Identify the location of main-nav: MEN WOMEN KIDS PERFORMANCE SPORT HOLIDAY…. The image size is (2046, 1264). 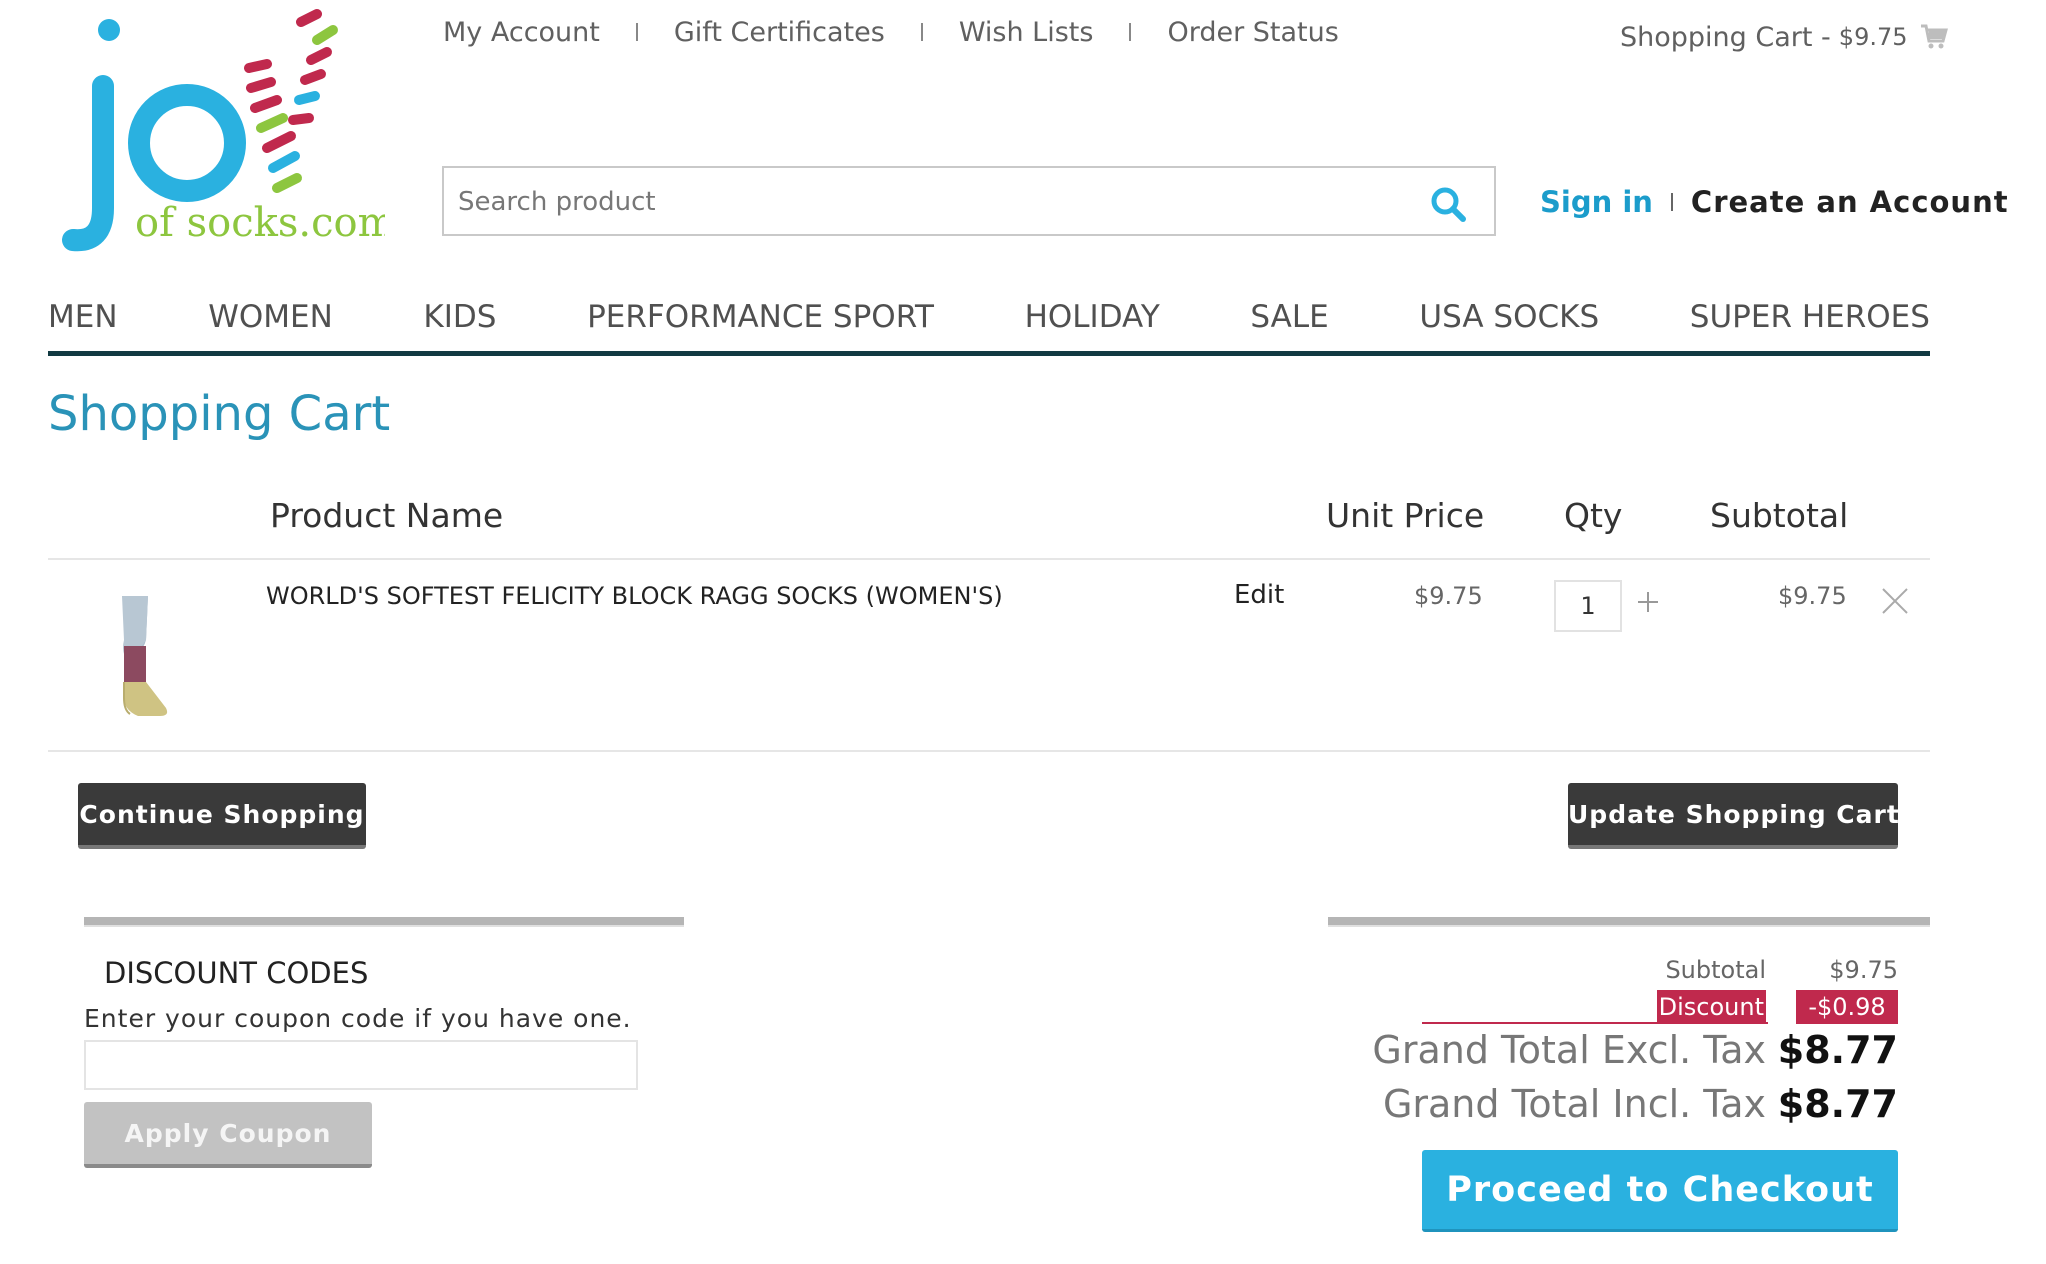
(989, 317).